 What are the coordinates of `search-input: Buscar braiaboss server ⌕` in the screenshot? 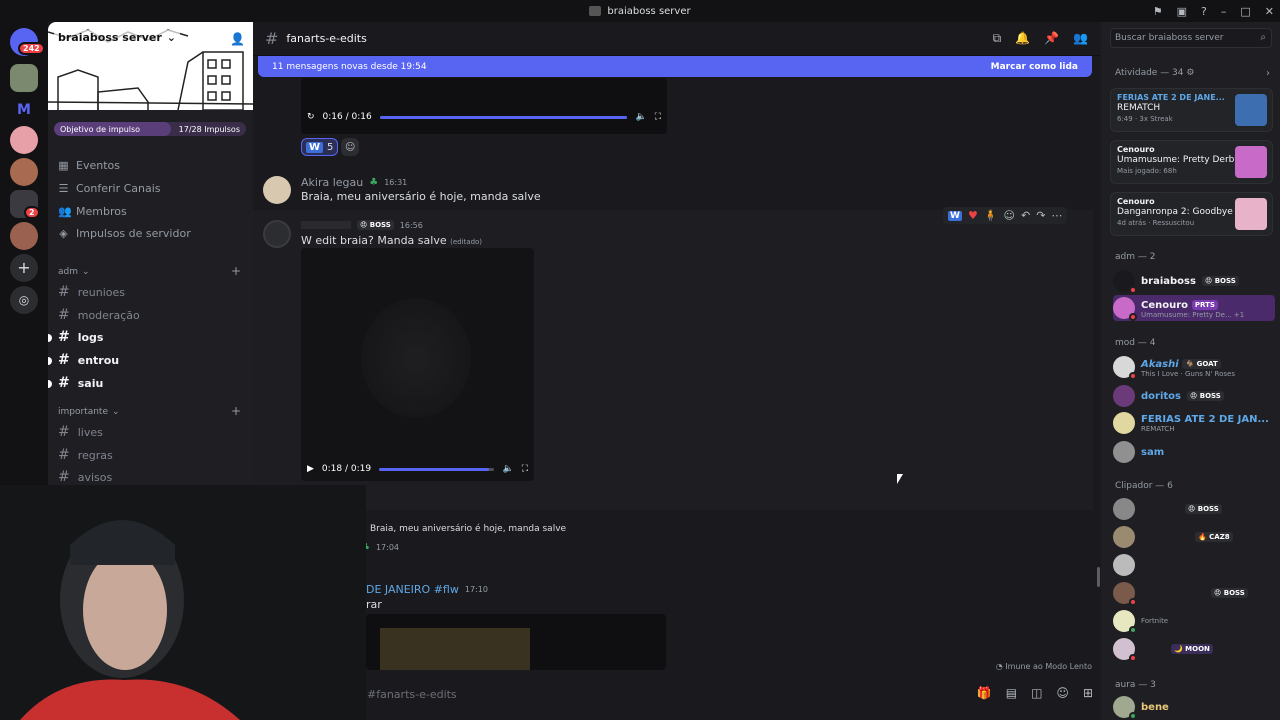 It's located at (1191, 38).